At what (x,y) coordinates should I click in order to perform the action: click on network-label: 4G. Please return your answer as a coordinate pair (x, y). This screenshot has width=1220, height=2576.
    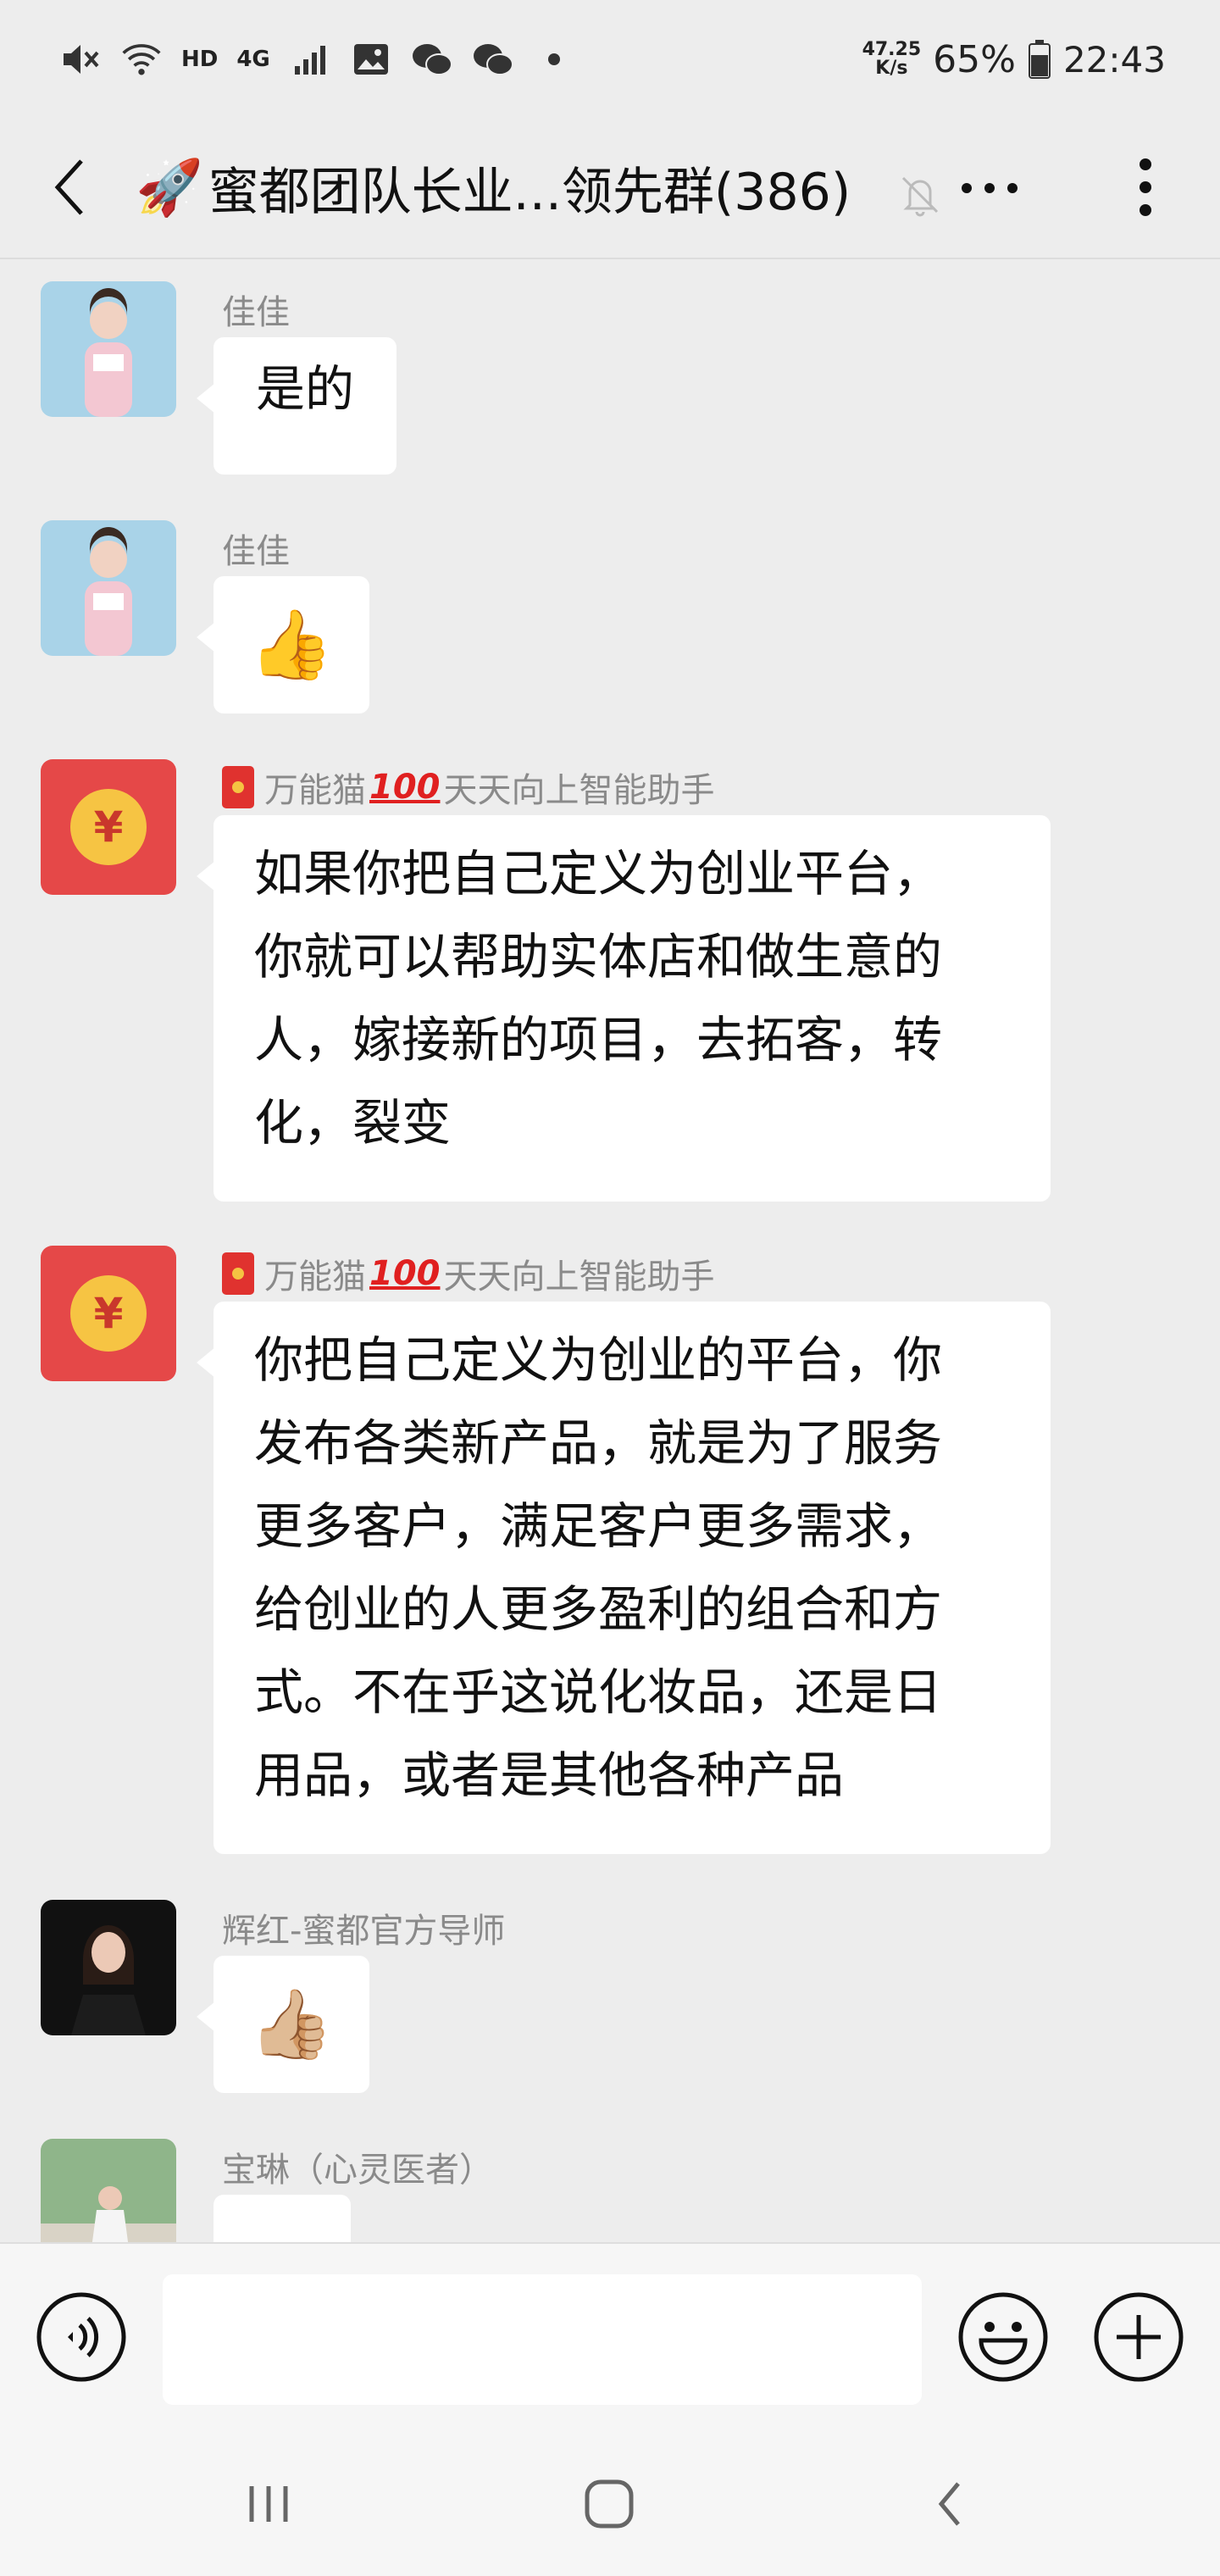
    Looking at the image, I should click on (253, 59).